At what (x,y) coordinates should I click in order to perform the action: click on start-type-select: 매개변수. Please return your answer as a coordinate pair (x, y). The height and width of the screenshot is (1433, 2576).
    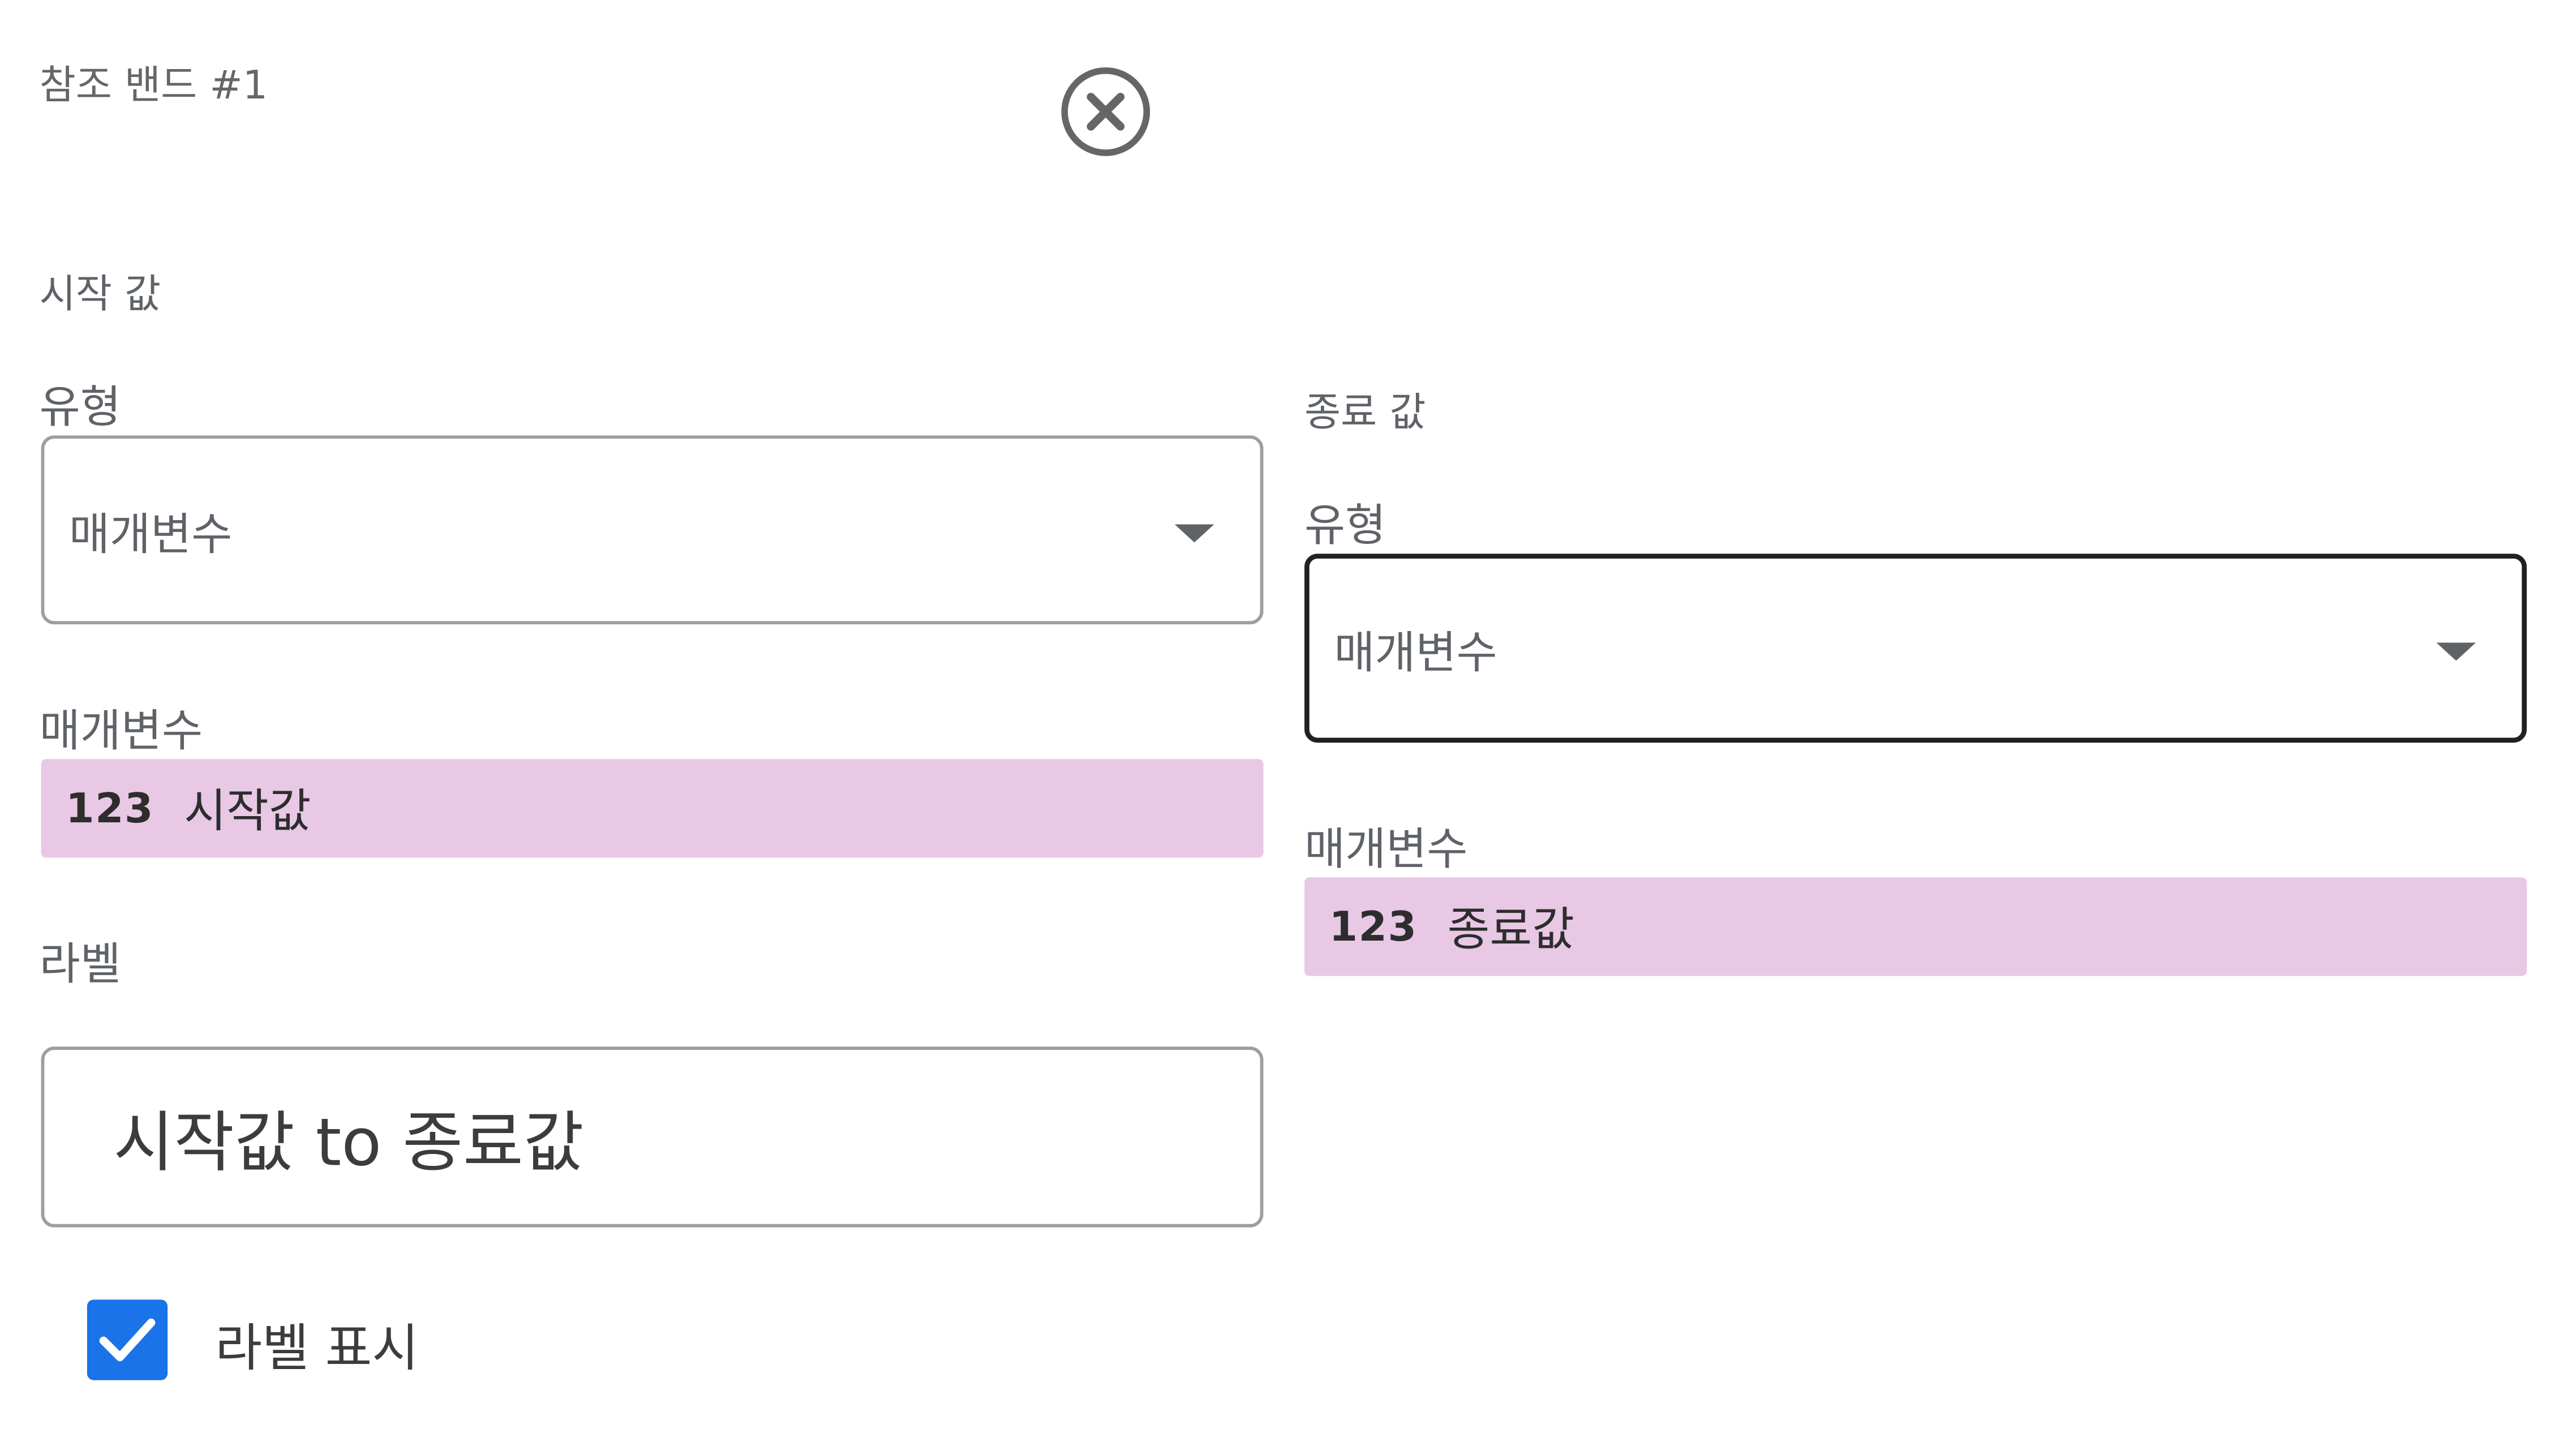
    Looking at the image, I should click on (652, 530).